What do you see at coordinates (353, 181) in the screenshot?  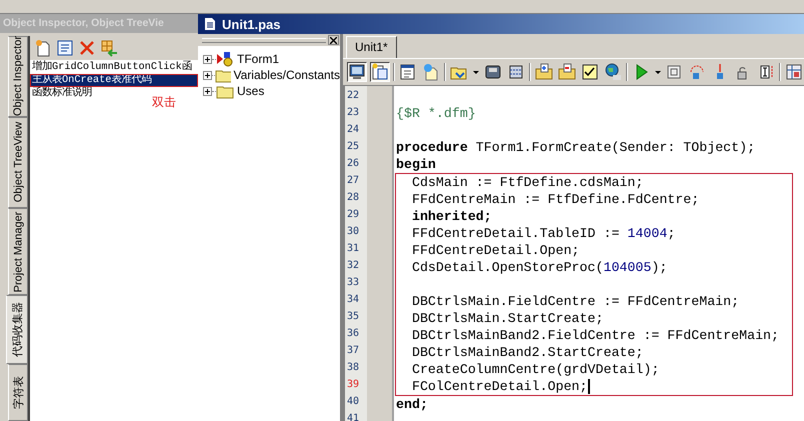 I see `line-number: 27` at bounding box center [353, 181].